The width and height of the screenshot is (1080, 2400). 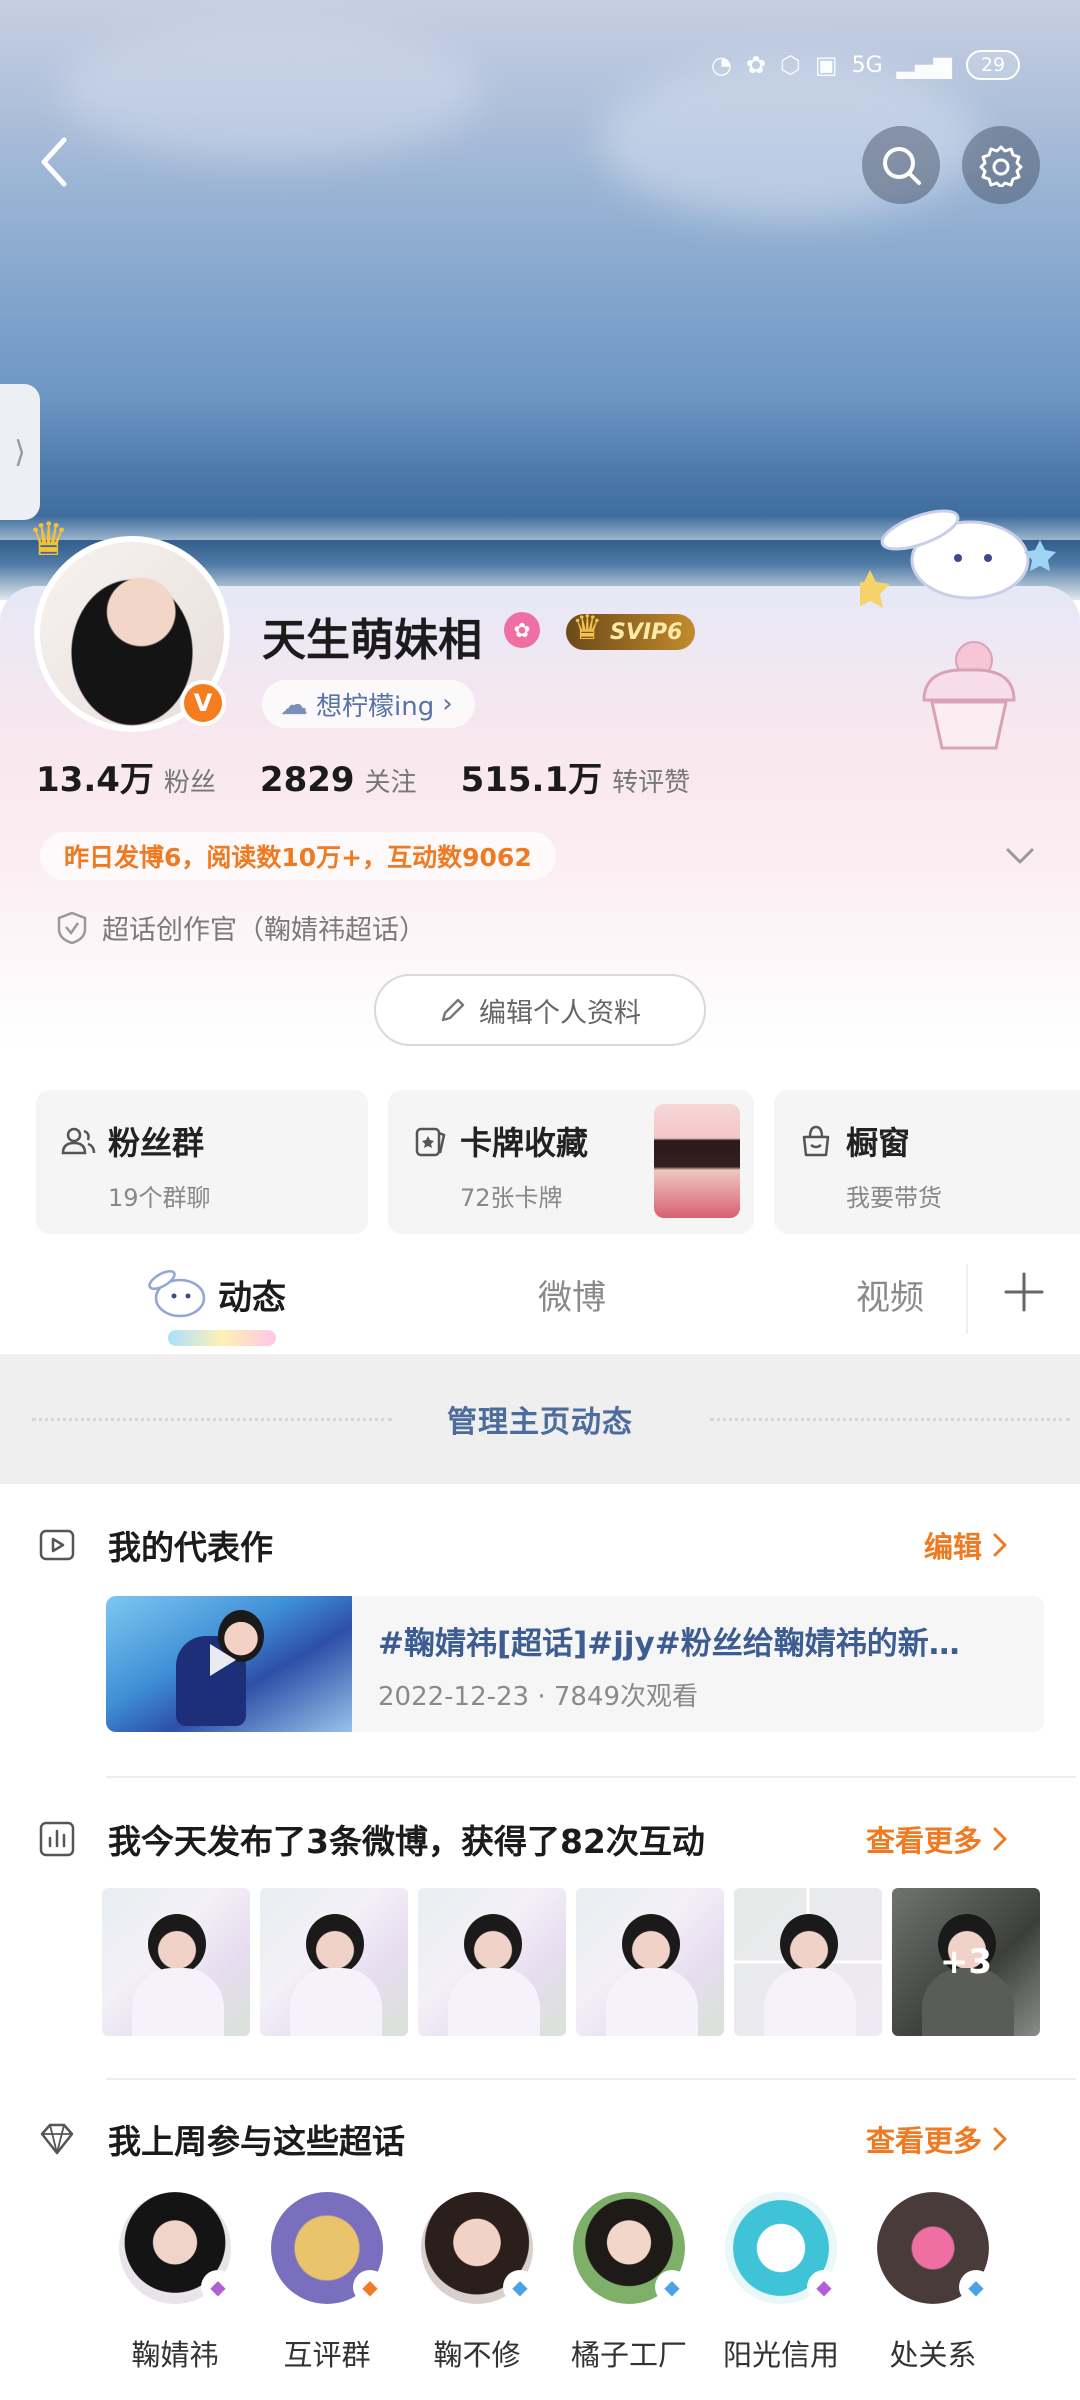 I want to click on play-icon, so click(x=223, y=1660).